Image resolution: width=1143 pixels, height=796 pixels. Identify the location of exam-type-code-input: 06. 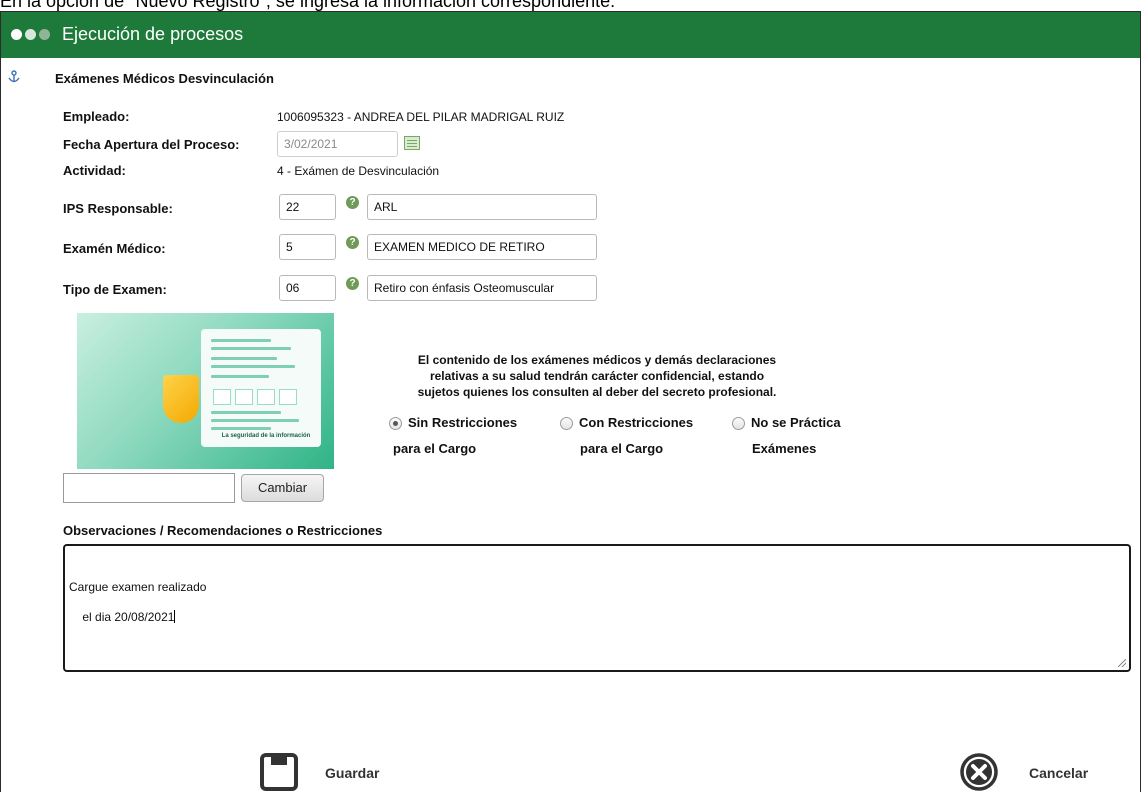
(307, 288).